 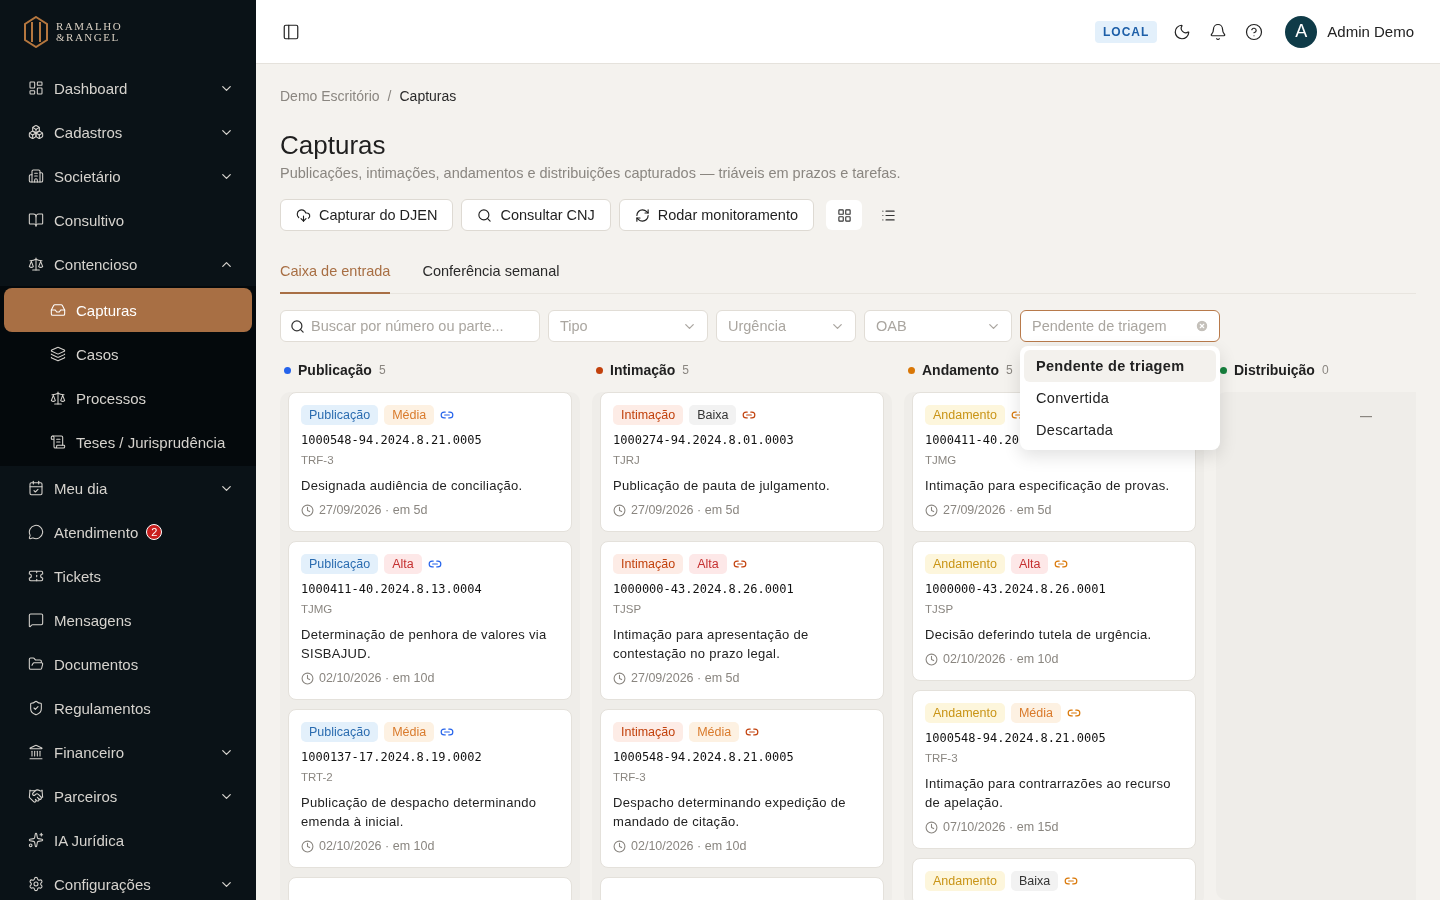 What do you see at coordinates (128, 620) in the screenshot?
I see `sidebar-item: Mensagens` at bounding box center [128, 620].